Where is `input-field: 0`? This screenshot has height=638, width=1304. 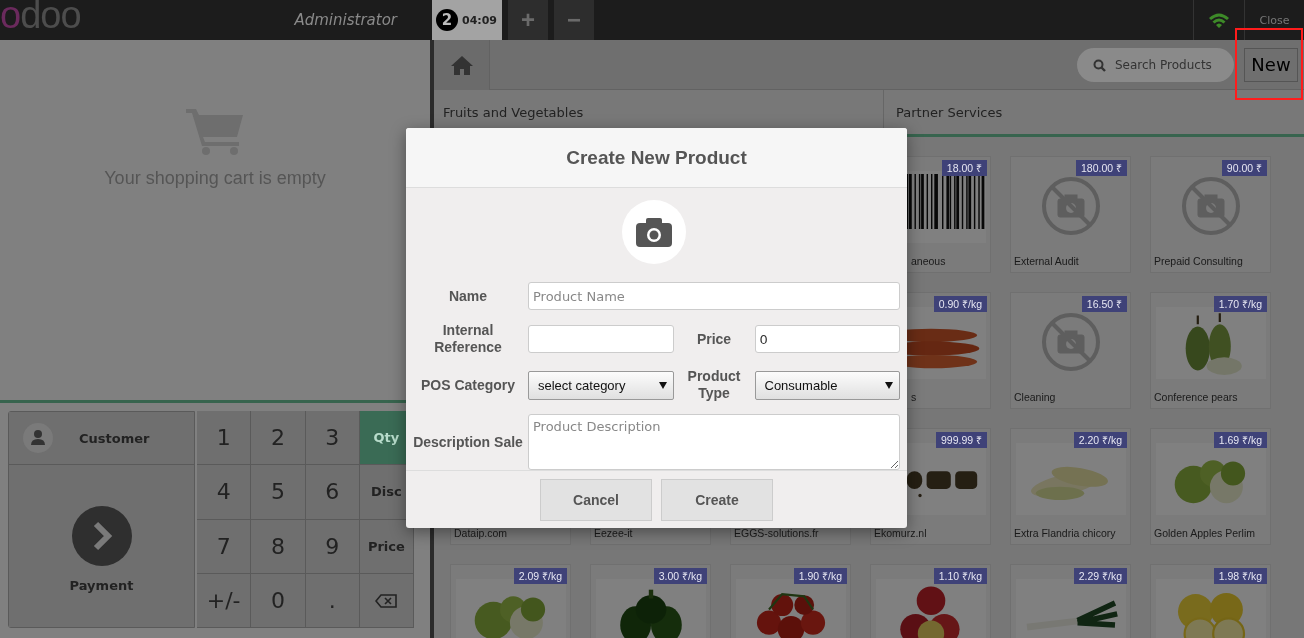 input-field: 0 is located at coordinates (827, 339).